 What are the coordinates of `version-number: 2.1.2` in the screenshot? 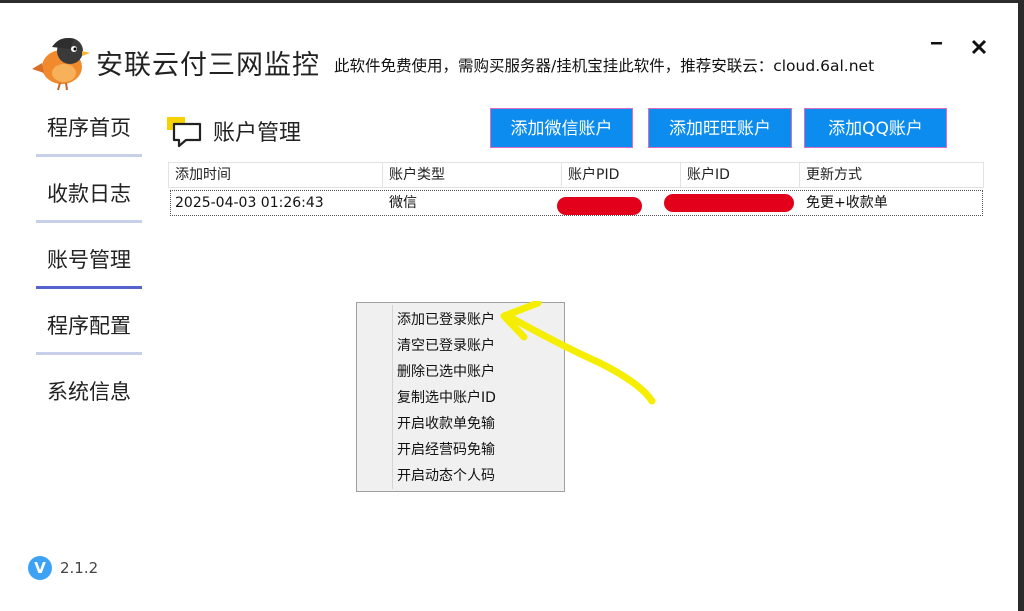 It's located at (79, 568).